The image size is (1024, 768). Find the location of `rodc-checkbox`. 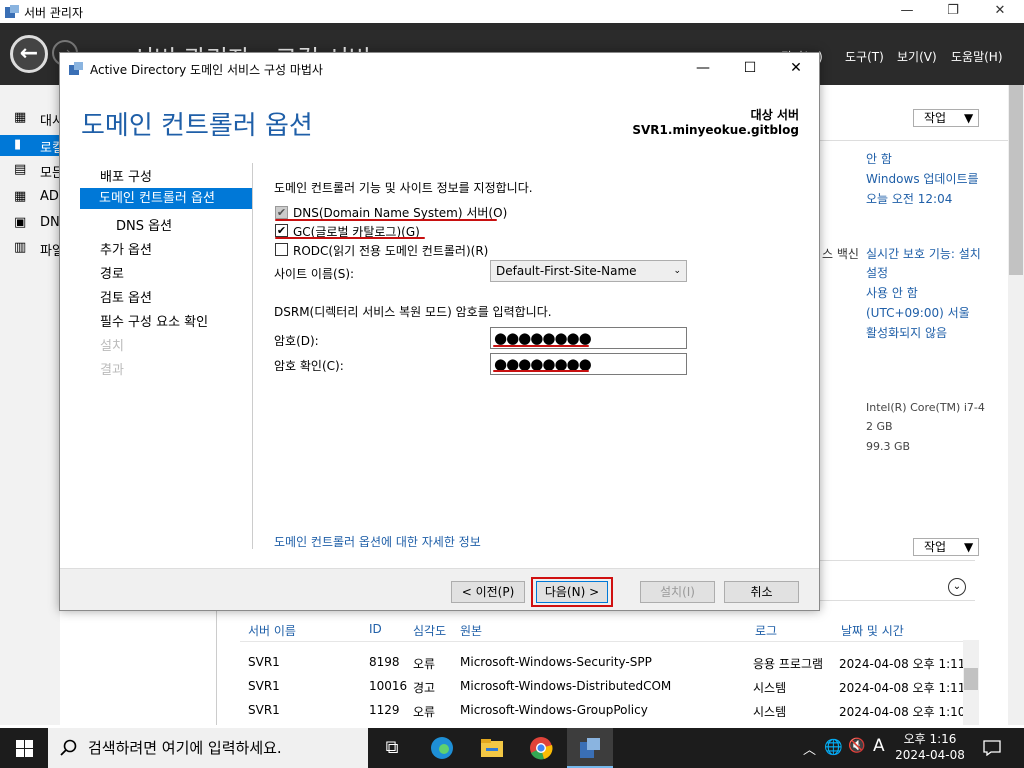

rodc-checkbox is located at coordinates (281, 249).